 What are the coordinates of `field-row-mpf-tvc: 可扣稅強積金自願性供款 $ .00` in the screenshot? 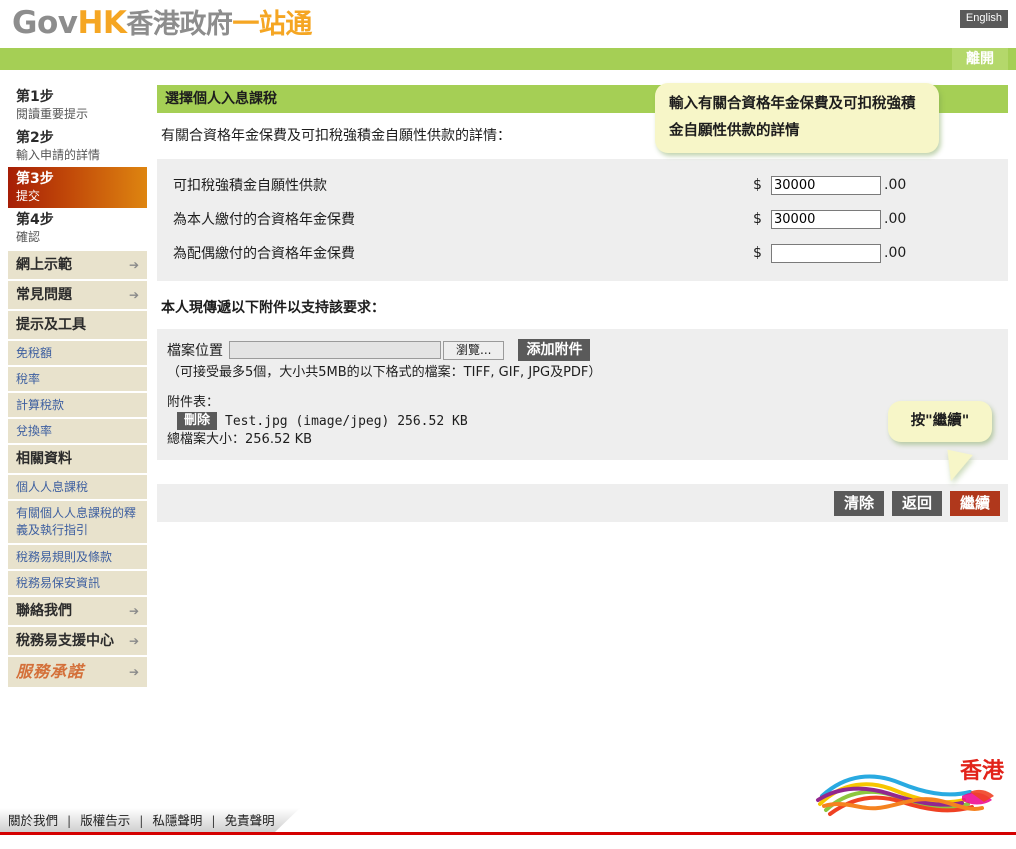 It's located at (582, 185).